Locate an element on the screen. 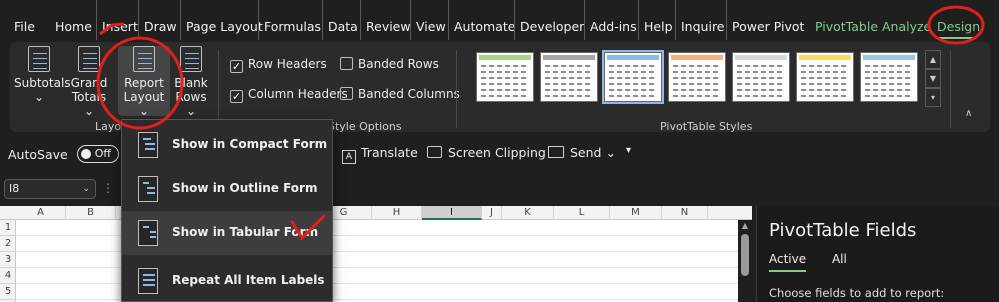 This screenshot has width=999, height=302. report-layout-button: Report Layout ⌄ is located at coordinates (144, 82).